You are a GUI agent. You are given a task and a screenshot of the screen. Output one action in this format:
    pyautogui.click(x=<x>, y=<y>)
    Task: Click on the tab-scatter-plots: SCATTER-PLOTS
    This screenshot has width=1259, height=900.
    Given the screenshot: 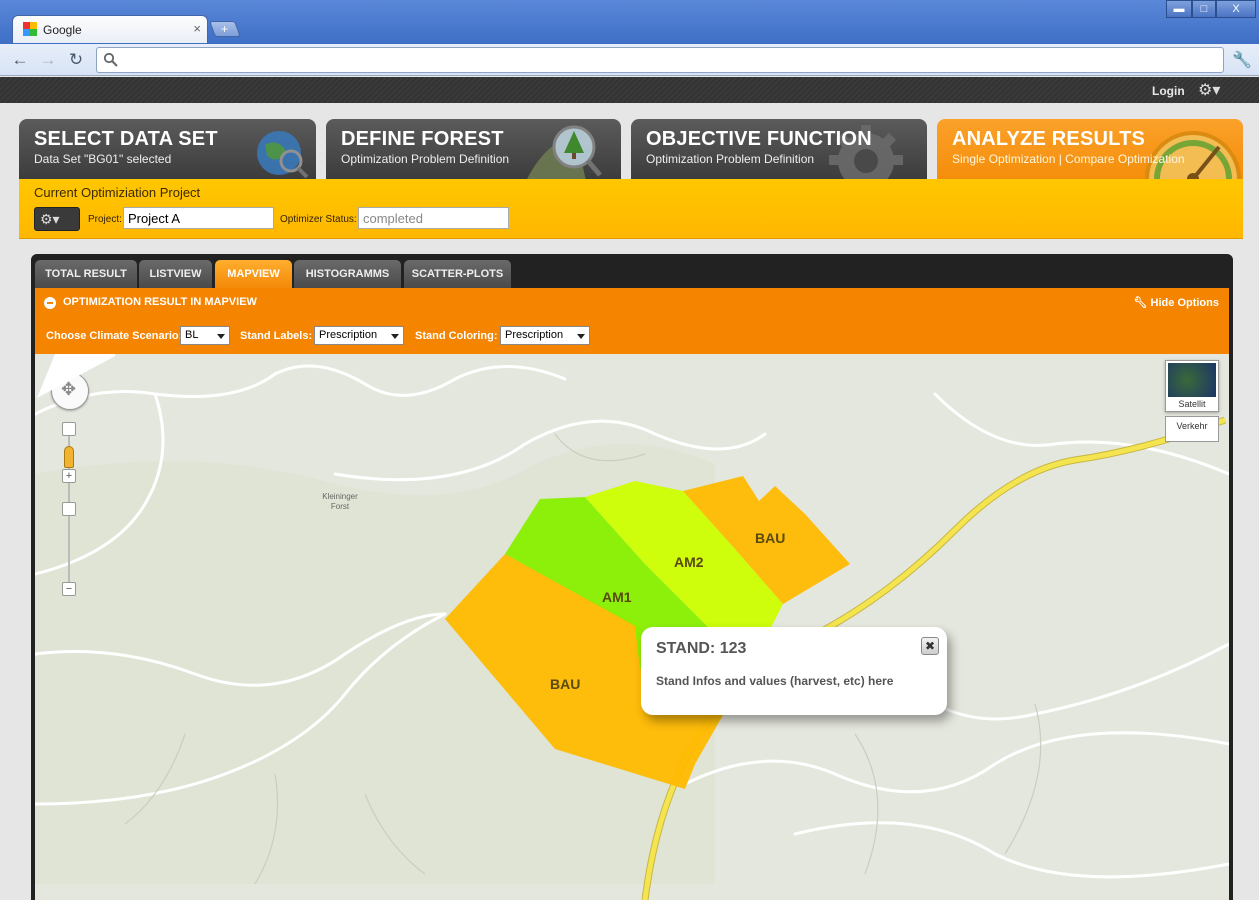 What is the action you would take?
    pyautogui.click(x=457, y=274)
    